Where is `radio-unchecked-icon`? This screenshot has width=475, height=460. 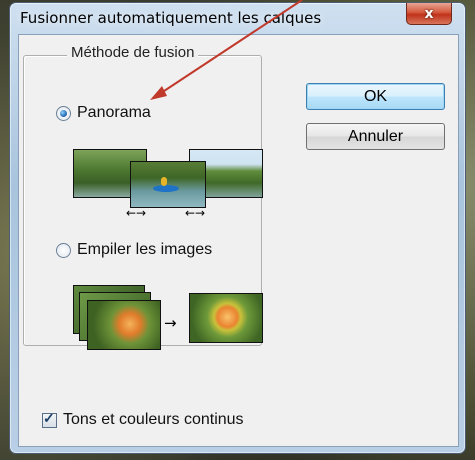
radio-unchecked-icon is located at coordinates (63, 250).